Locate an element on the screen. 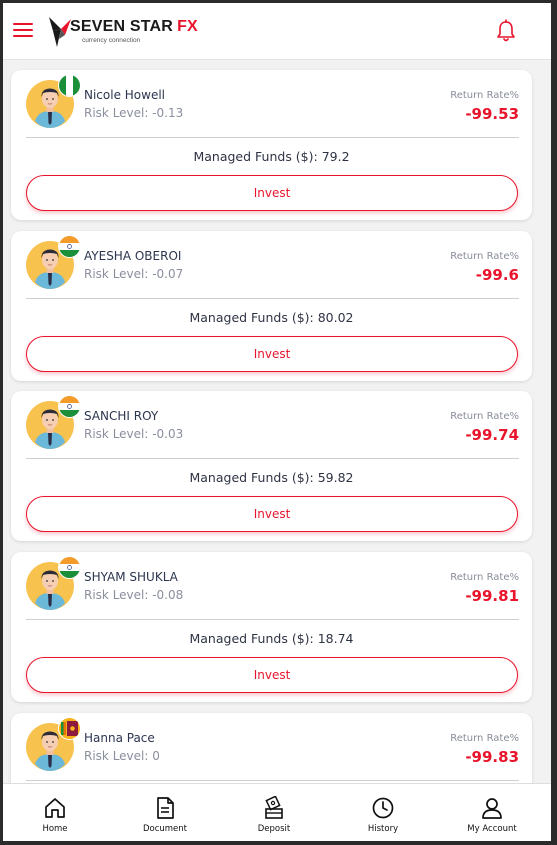 This screenshot has height=845, width=557. nav-deposit: Deposit is located at coordinates (274, 812).